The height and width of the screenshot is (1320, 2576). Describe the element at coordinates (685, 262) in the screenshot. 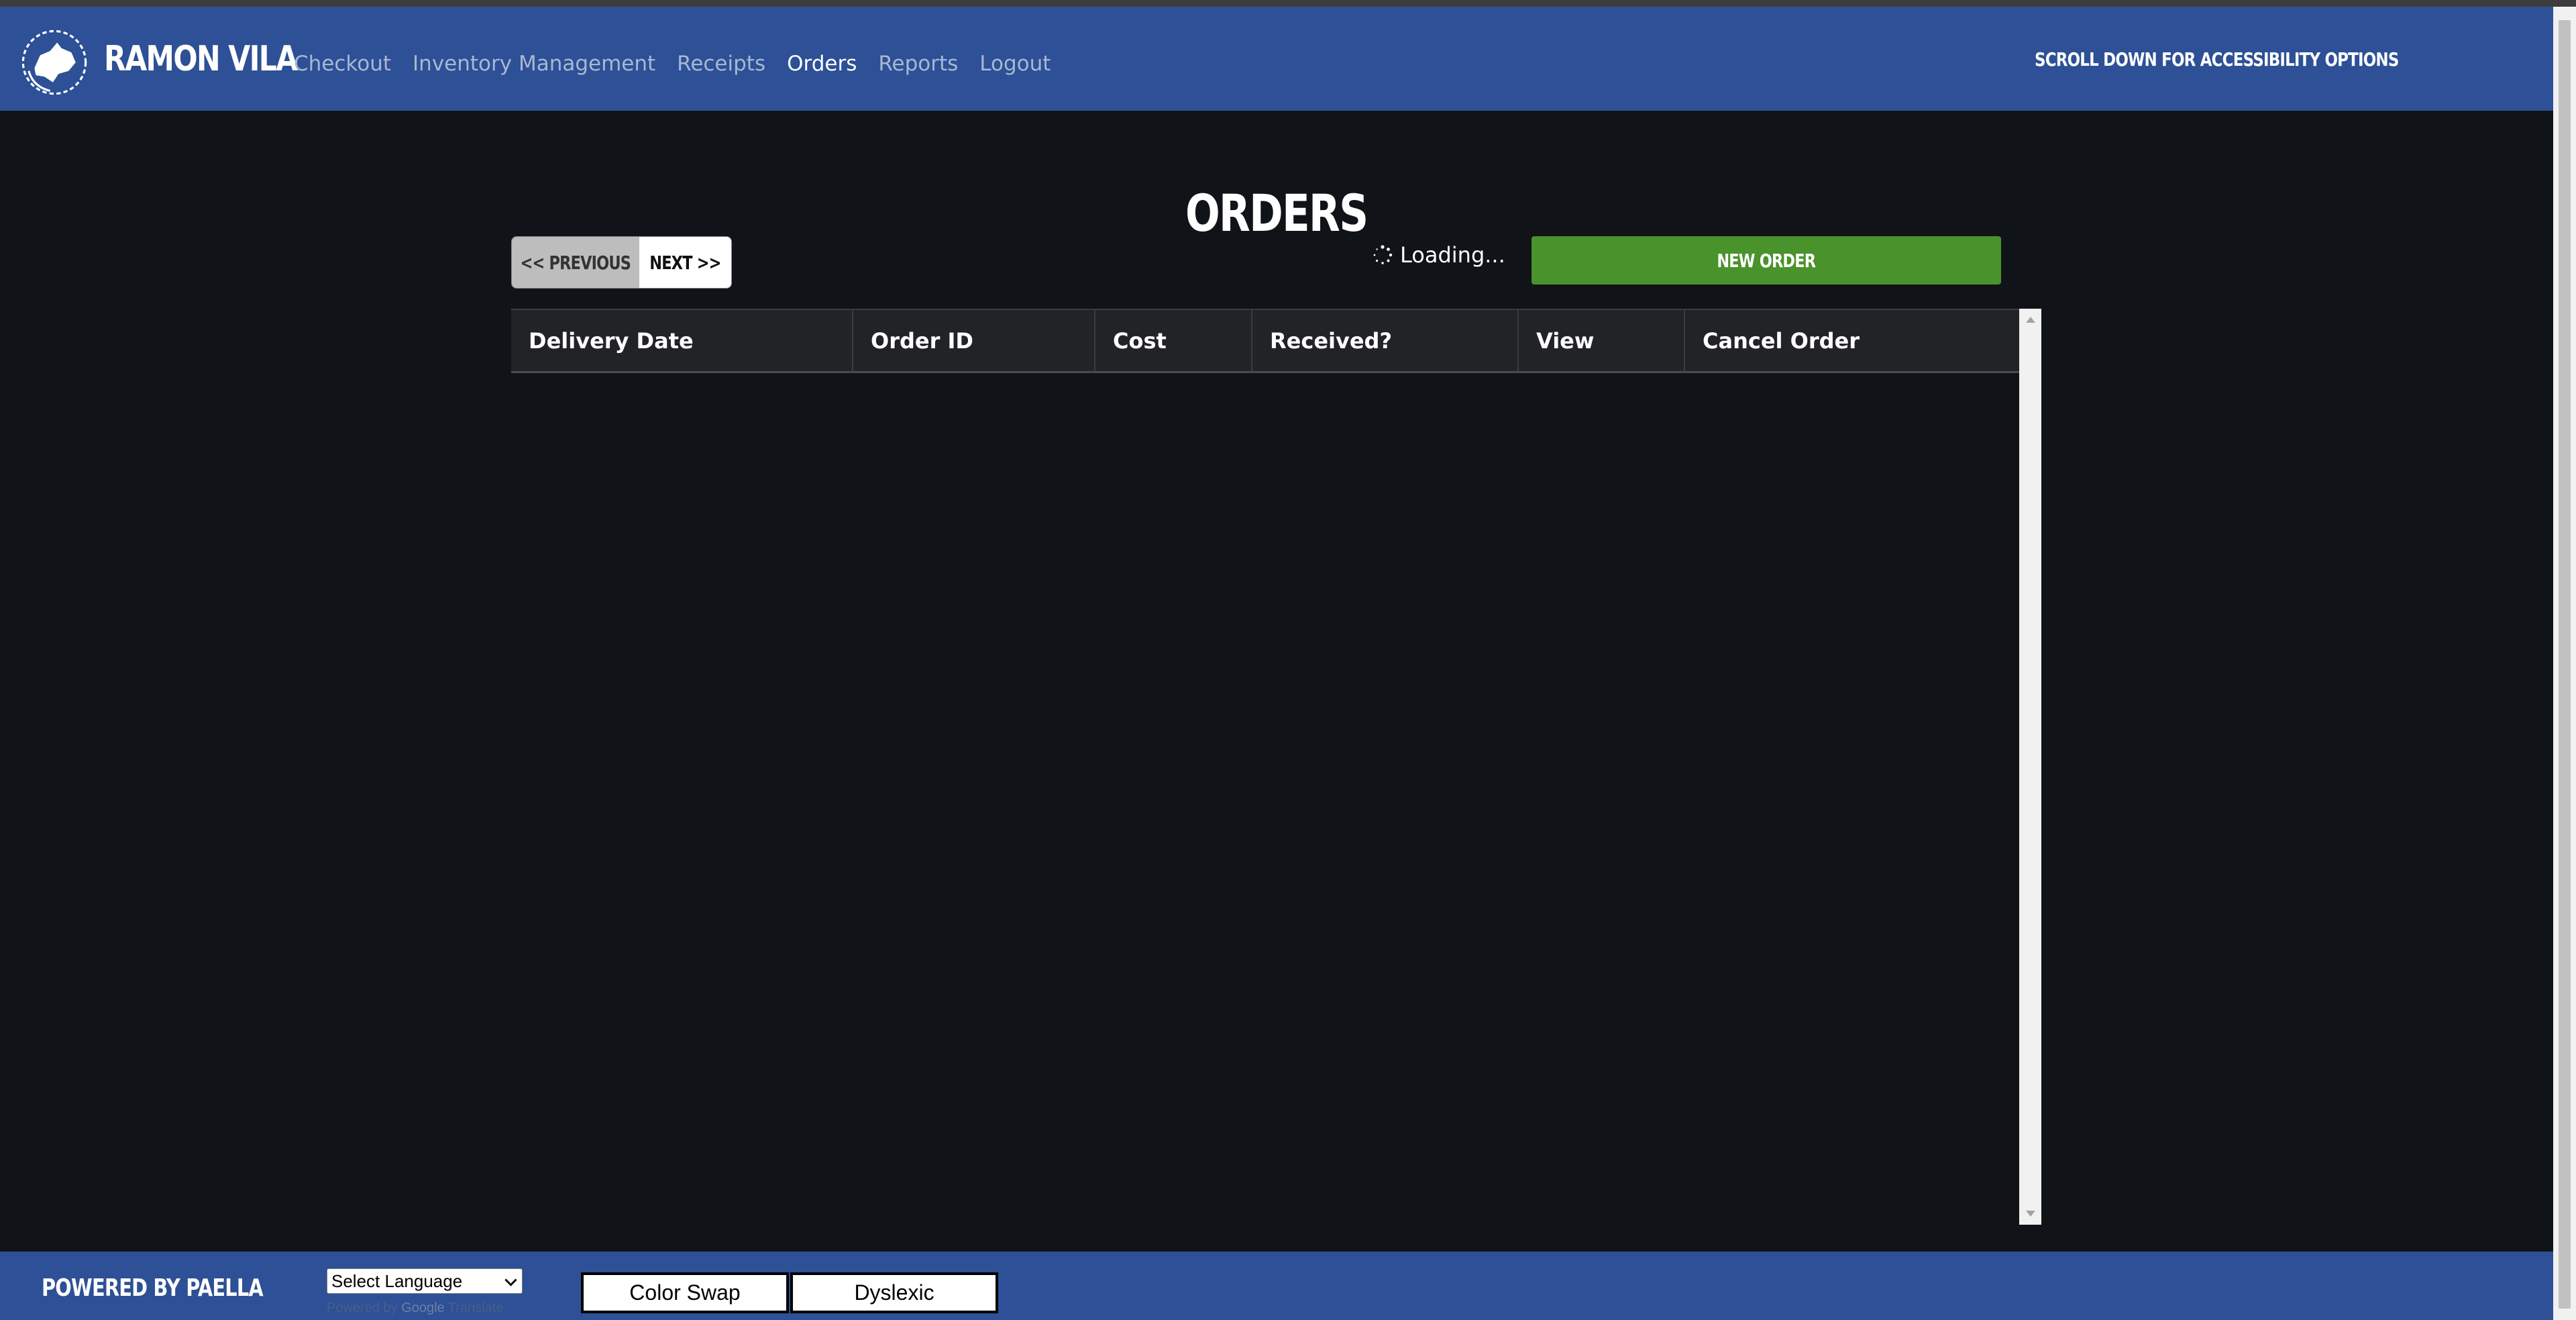

I see `next-button: NEXT >>` at that location.